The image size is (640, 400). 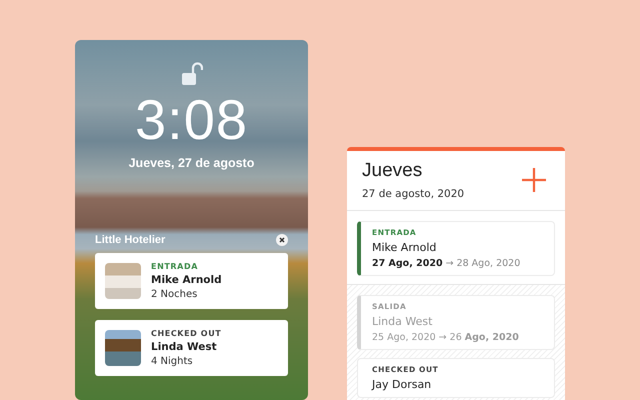 I want to click on notification-card: CHECKED OUT Linda West 4 Nights, so click(x=191, y=348).